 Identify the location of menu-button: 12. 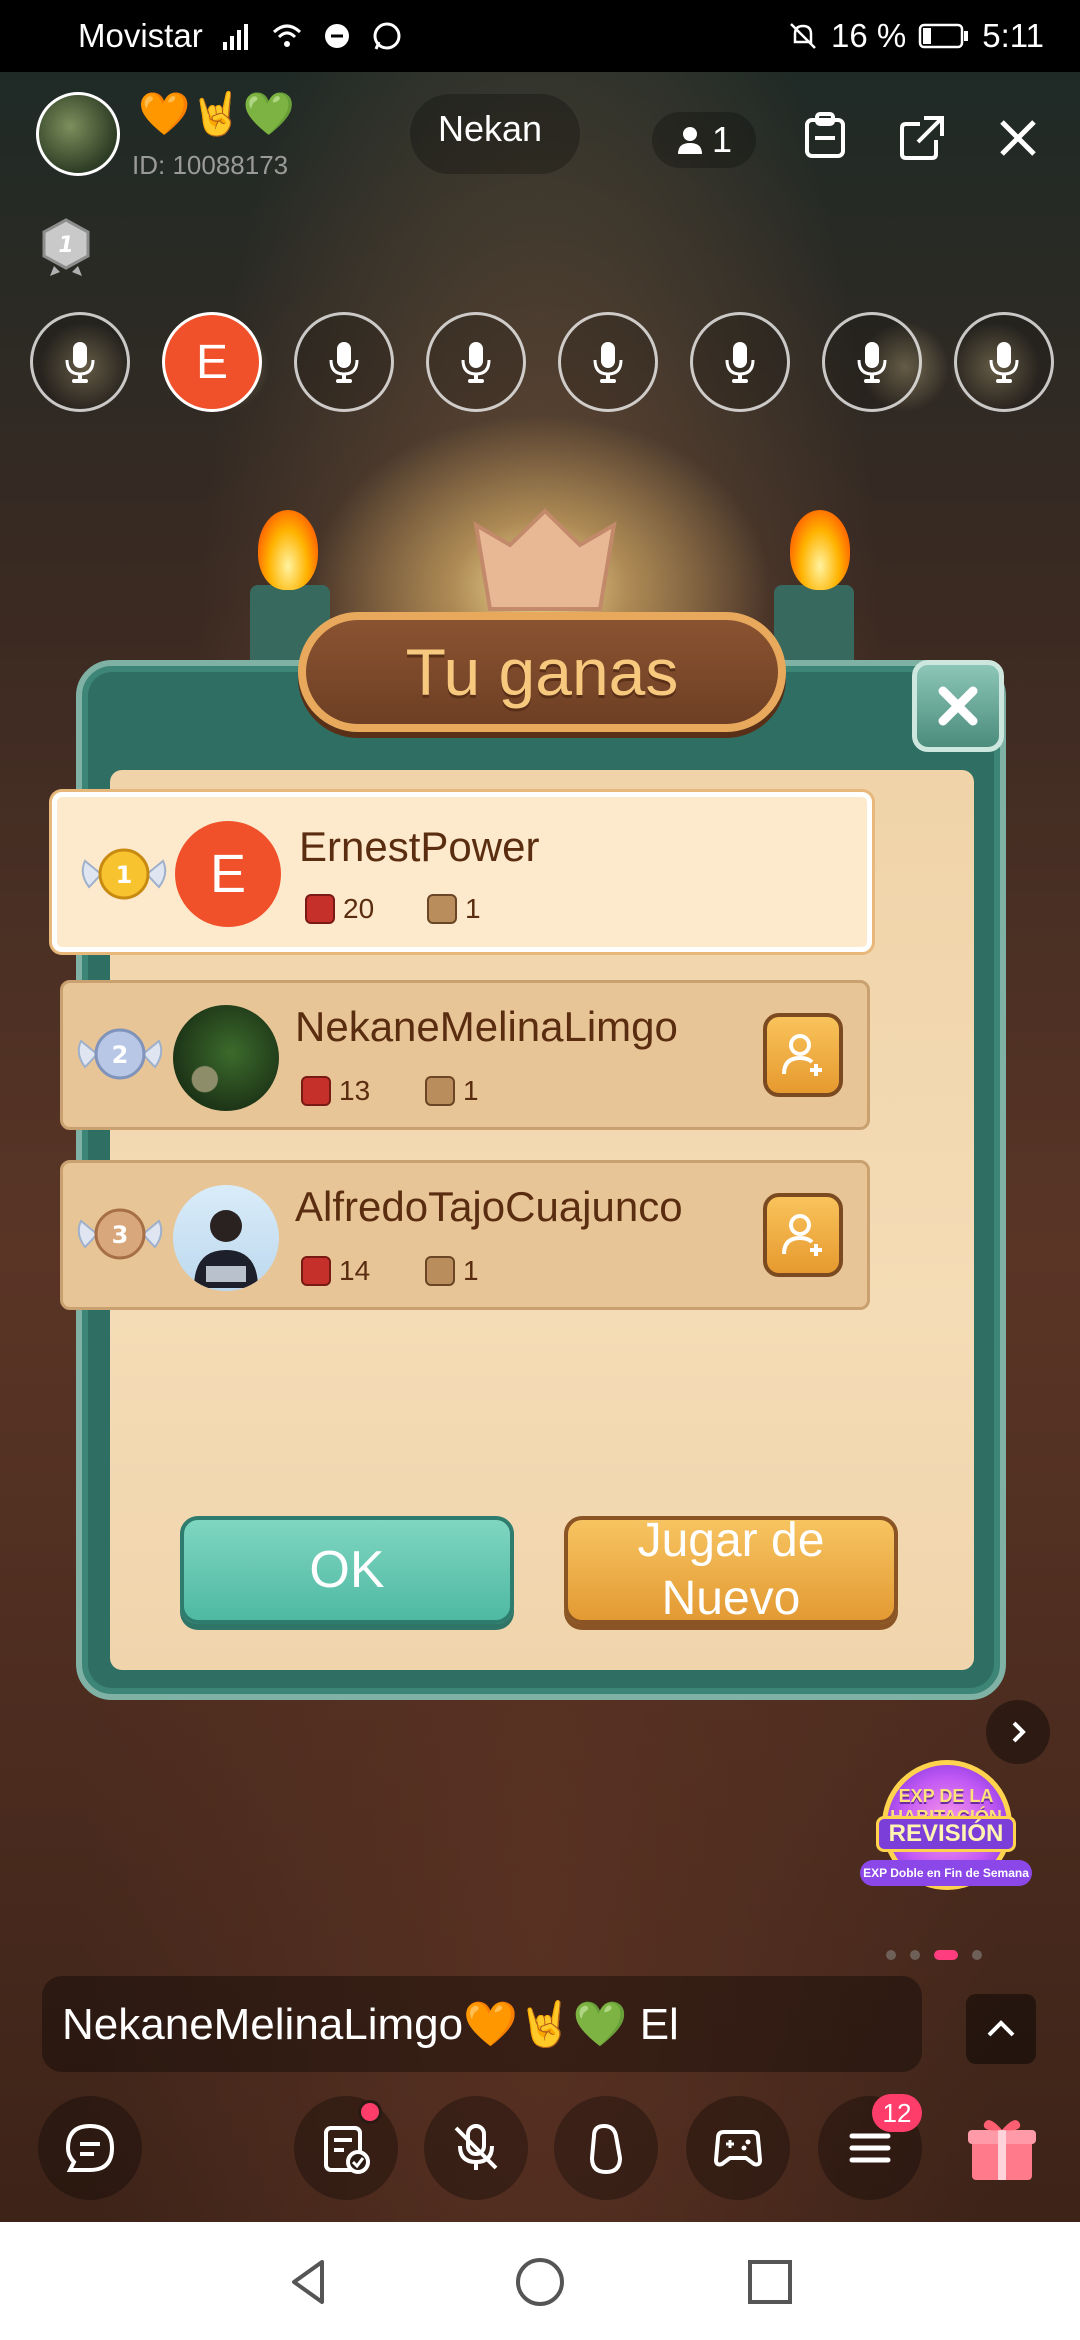
(870, 2147).